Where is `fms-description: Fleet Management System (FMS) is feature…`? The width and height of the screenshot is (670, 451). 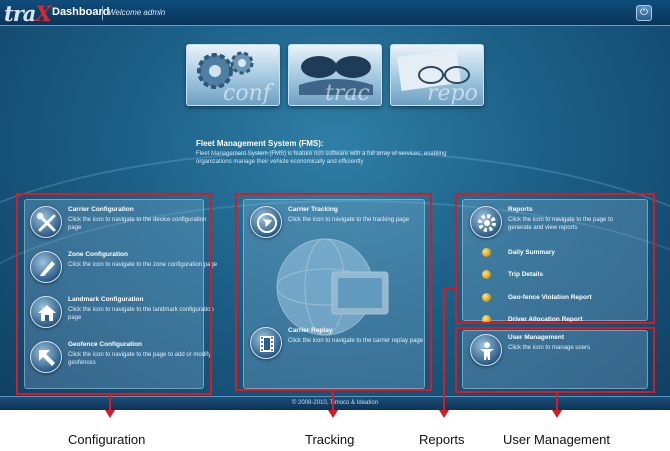
fms-description: Fleet Management System (FMS) is feature… is located at coordinates (321, 158).